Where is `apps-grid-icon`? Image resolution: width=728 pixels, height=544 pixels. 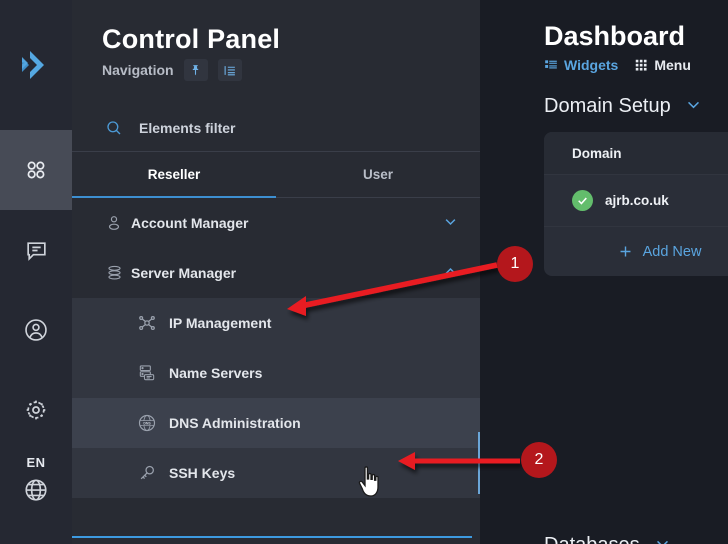 apps-grid-icon is located at coordinates (36, 170).